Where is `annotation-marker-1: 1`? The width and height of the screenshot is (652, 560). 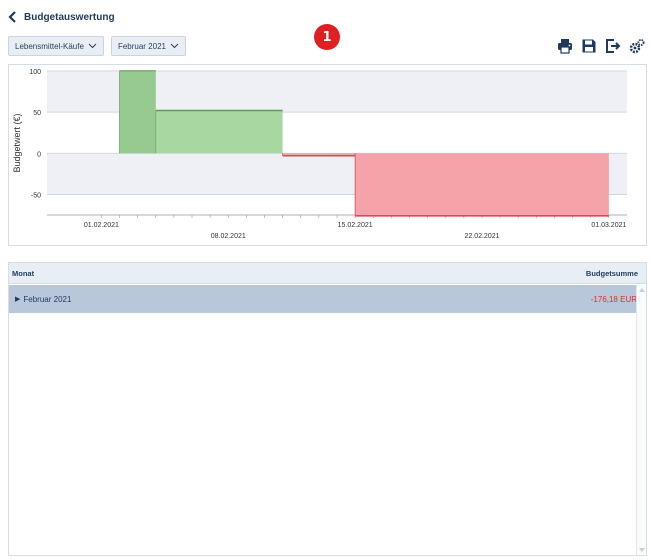
annotation-marker-1: 1 is located at coordinates (327, 37).